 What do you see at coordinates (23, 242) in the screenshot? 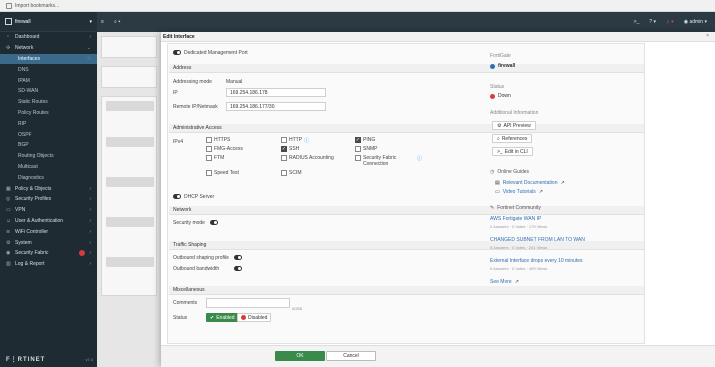
I see `sidebar-item-label: System` at bounding box center [23, 242].